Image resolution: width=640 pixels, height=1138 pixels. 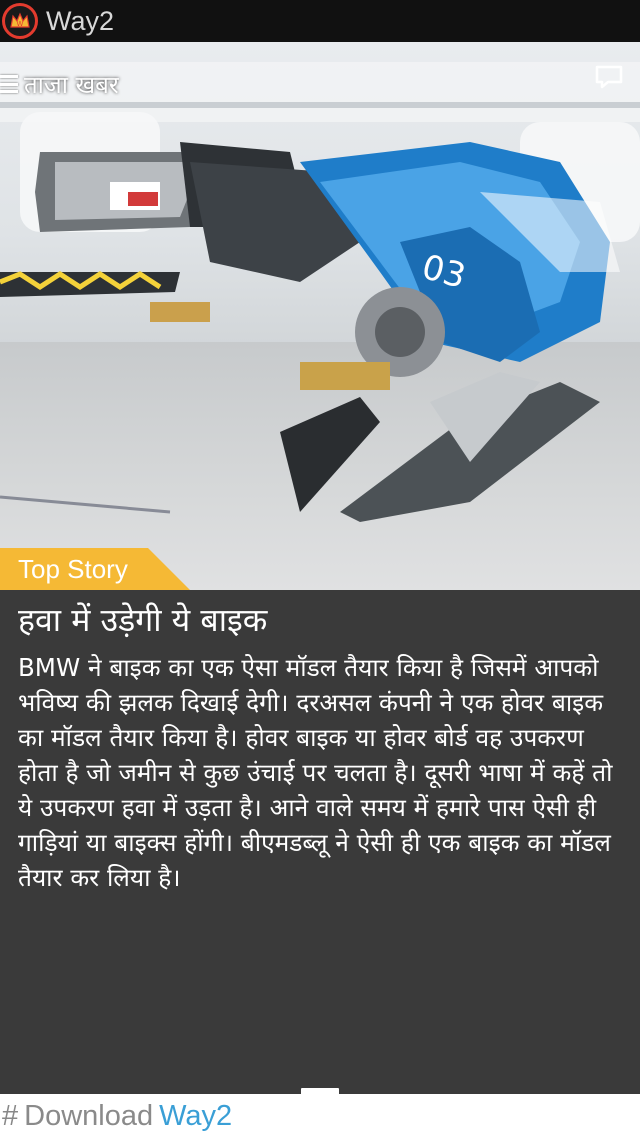 I want to click on badge-label: Top Story, so click(x=73, y=568).